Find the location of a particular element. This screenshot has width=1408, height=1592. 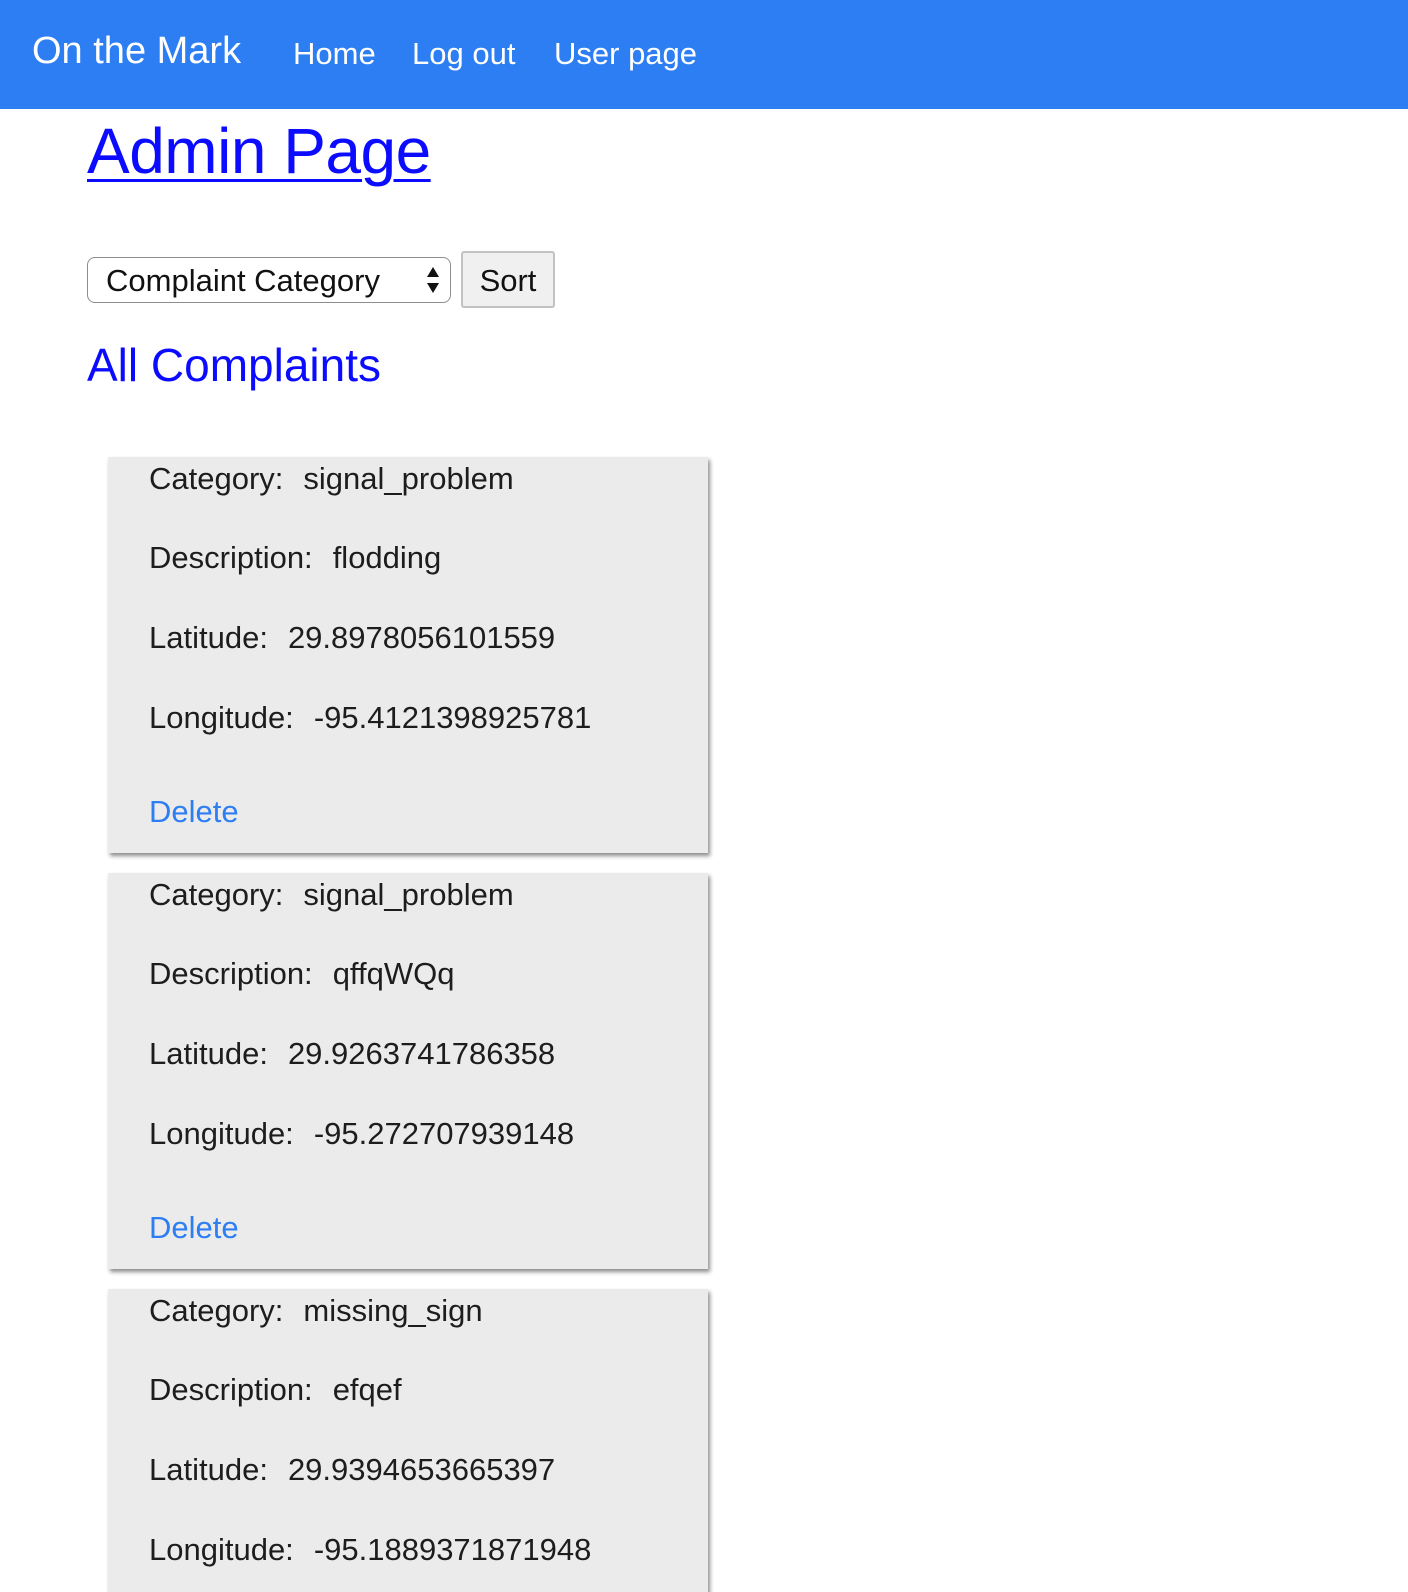

sort-button-label: Sort is located at coordinates (508, 280).